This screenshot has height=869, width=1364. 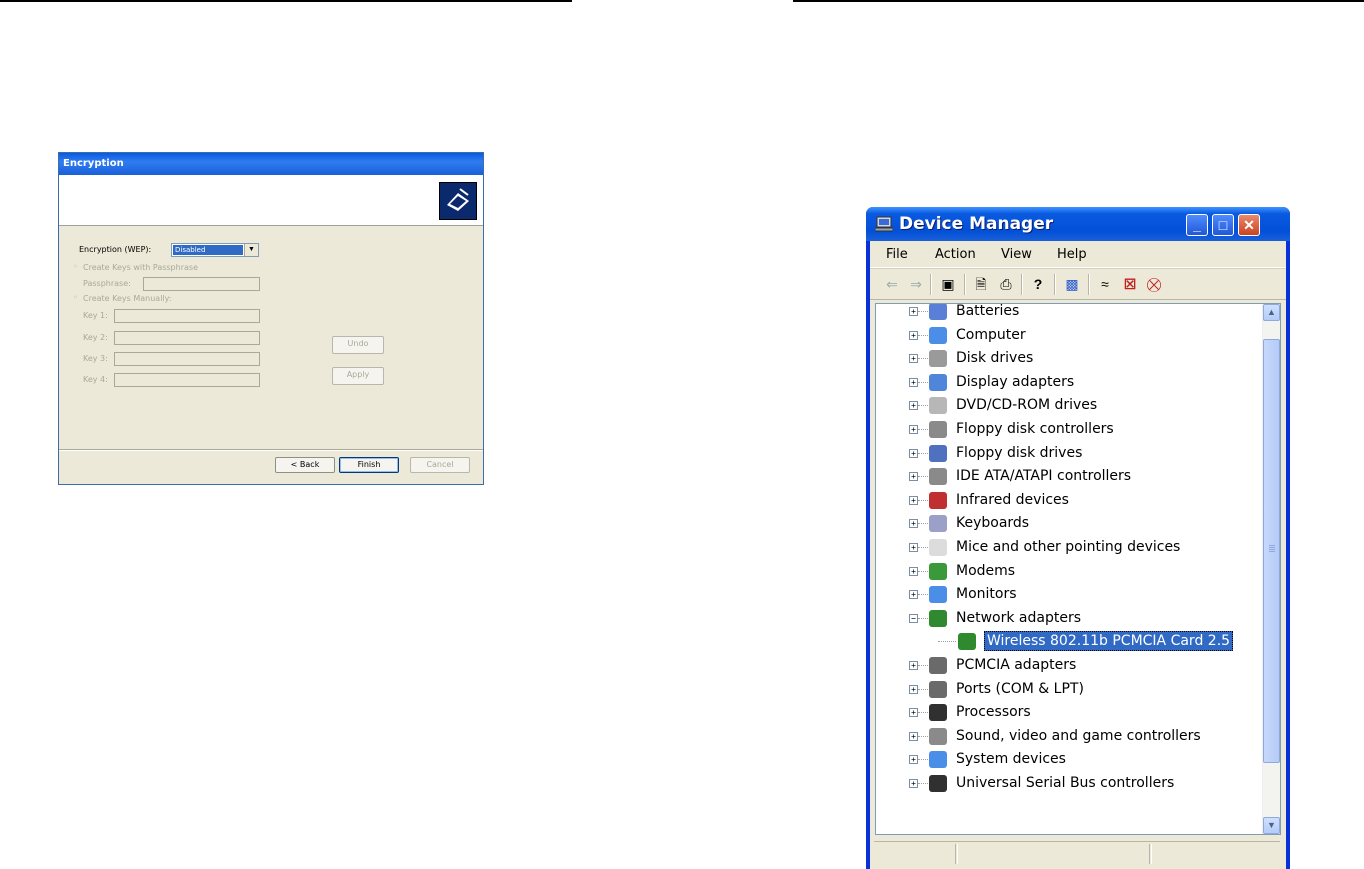 I want to click on system-device-icon, so click(x=938, y=760).